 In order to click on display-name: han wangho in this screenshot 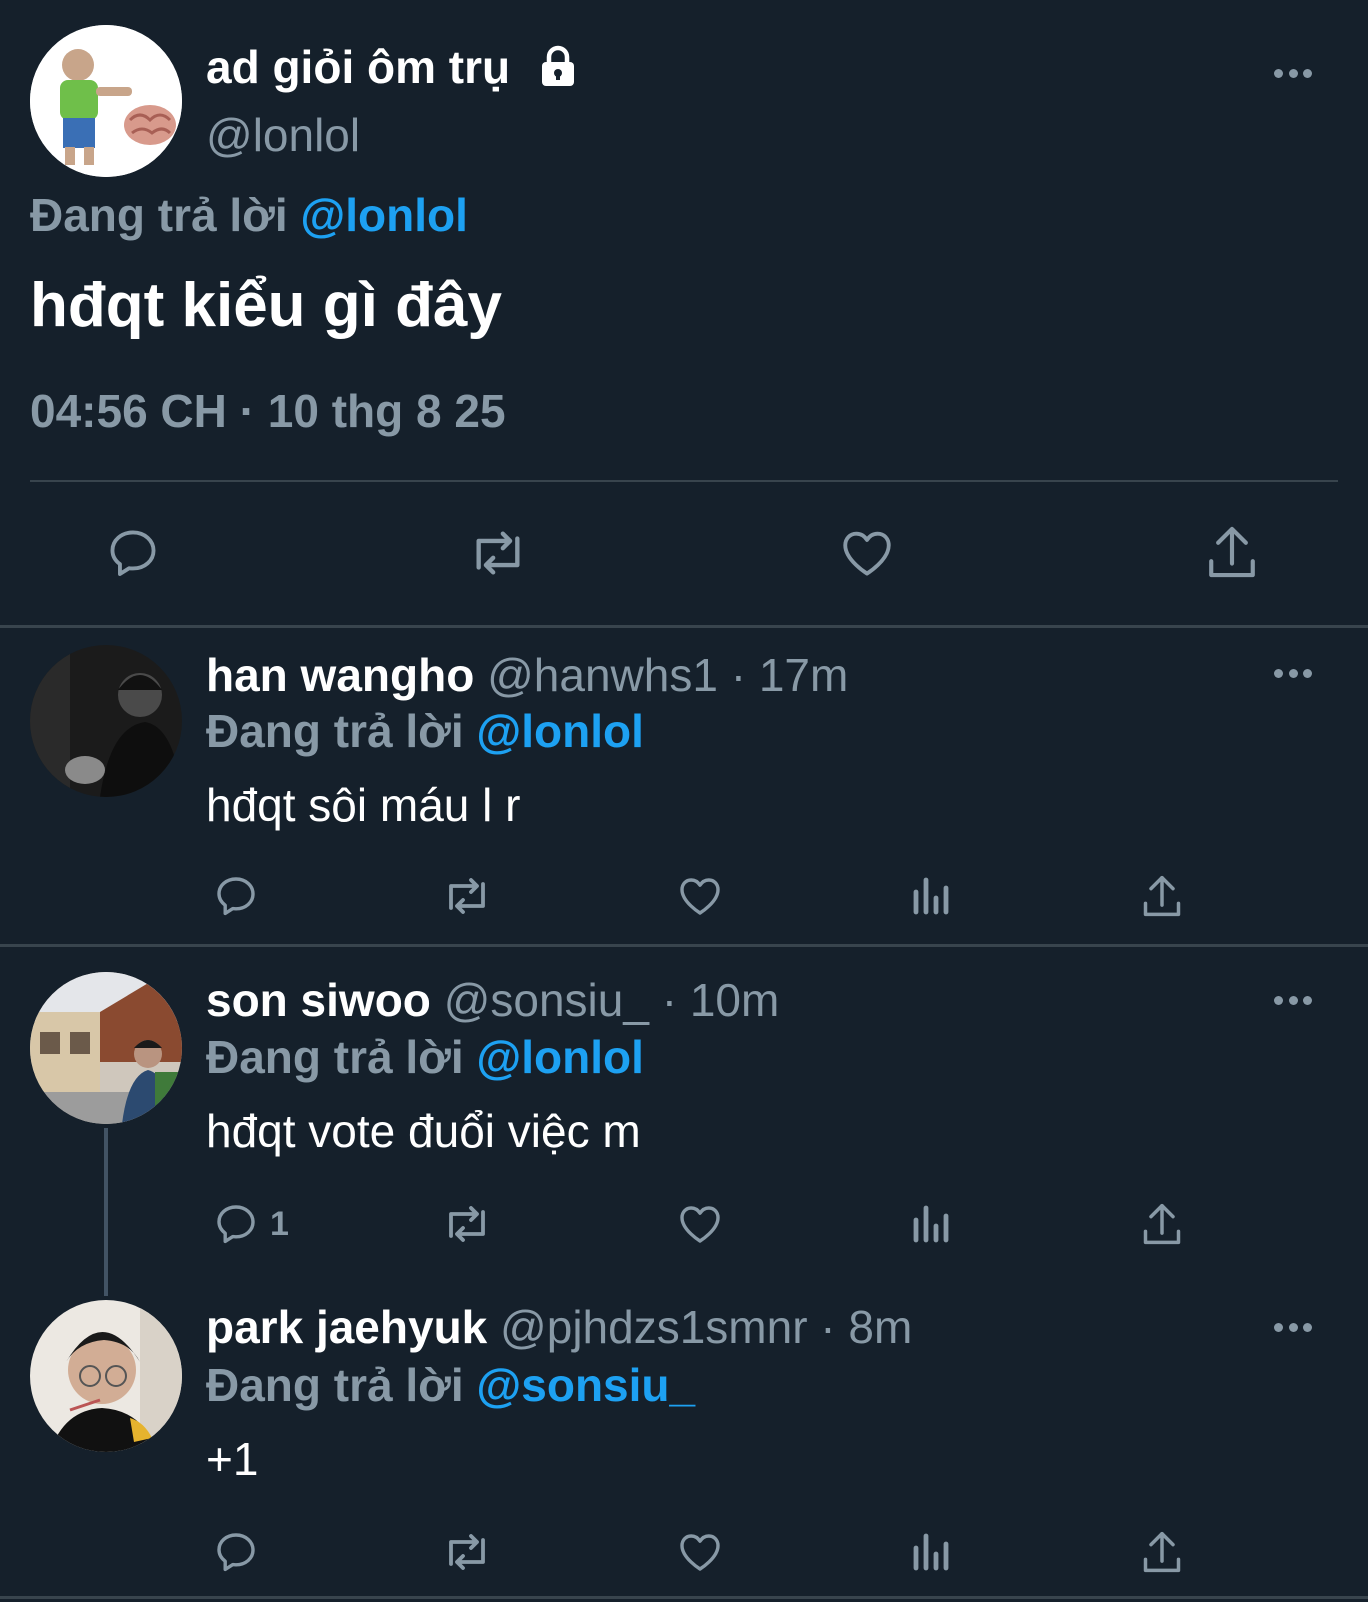, I will do `click(340, 675)`.